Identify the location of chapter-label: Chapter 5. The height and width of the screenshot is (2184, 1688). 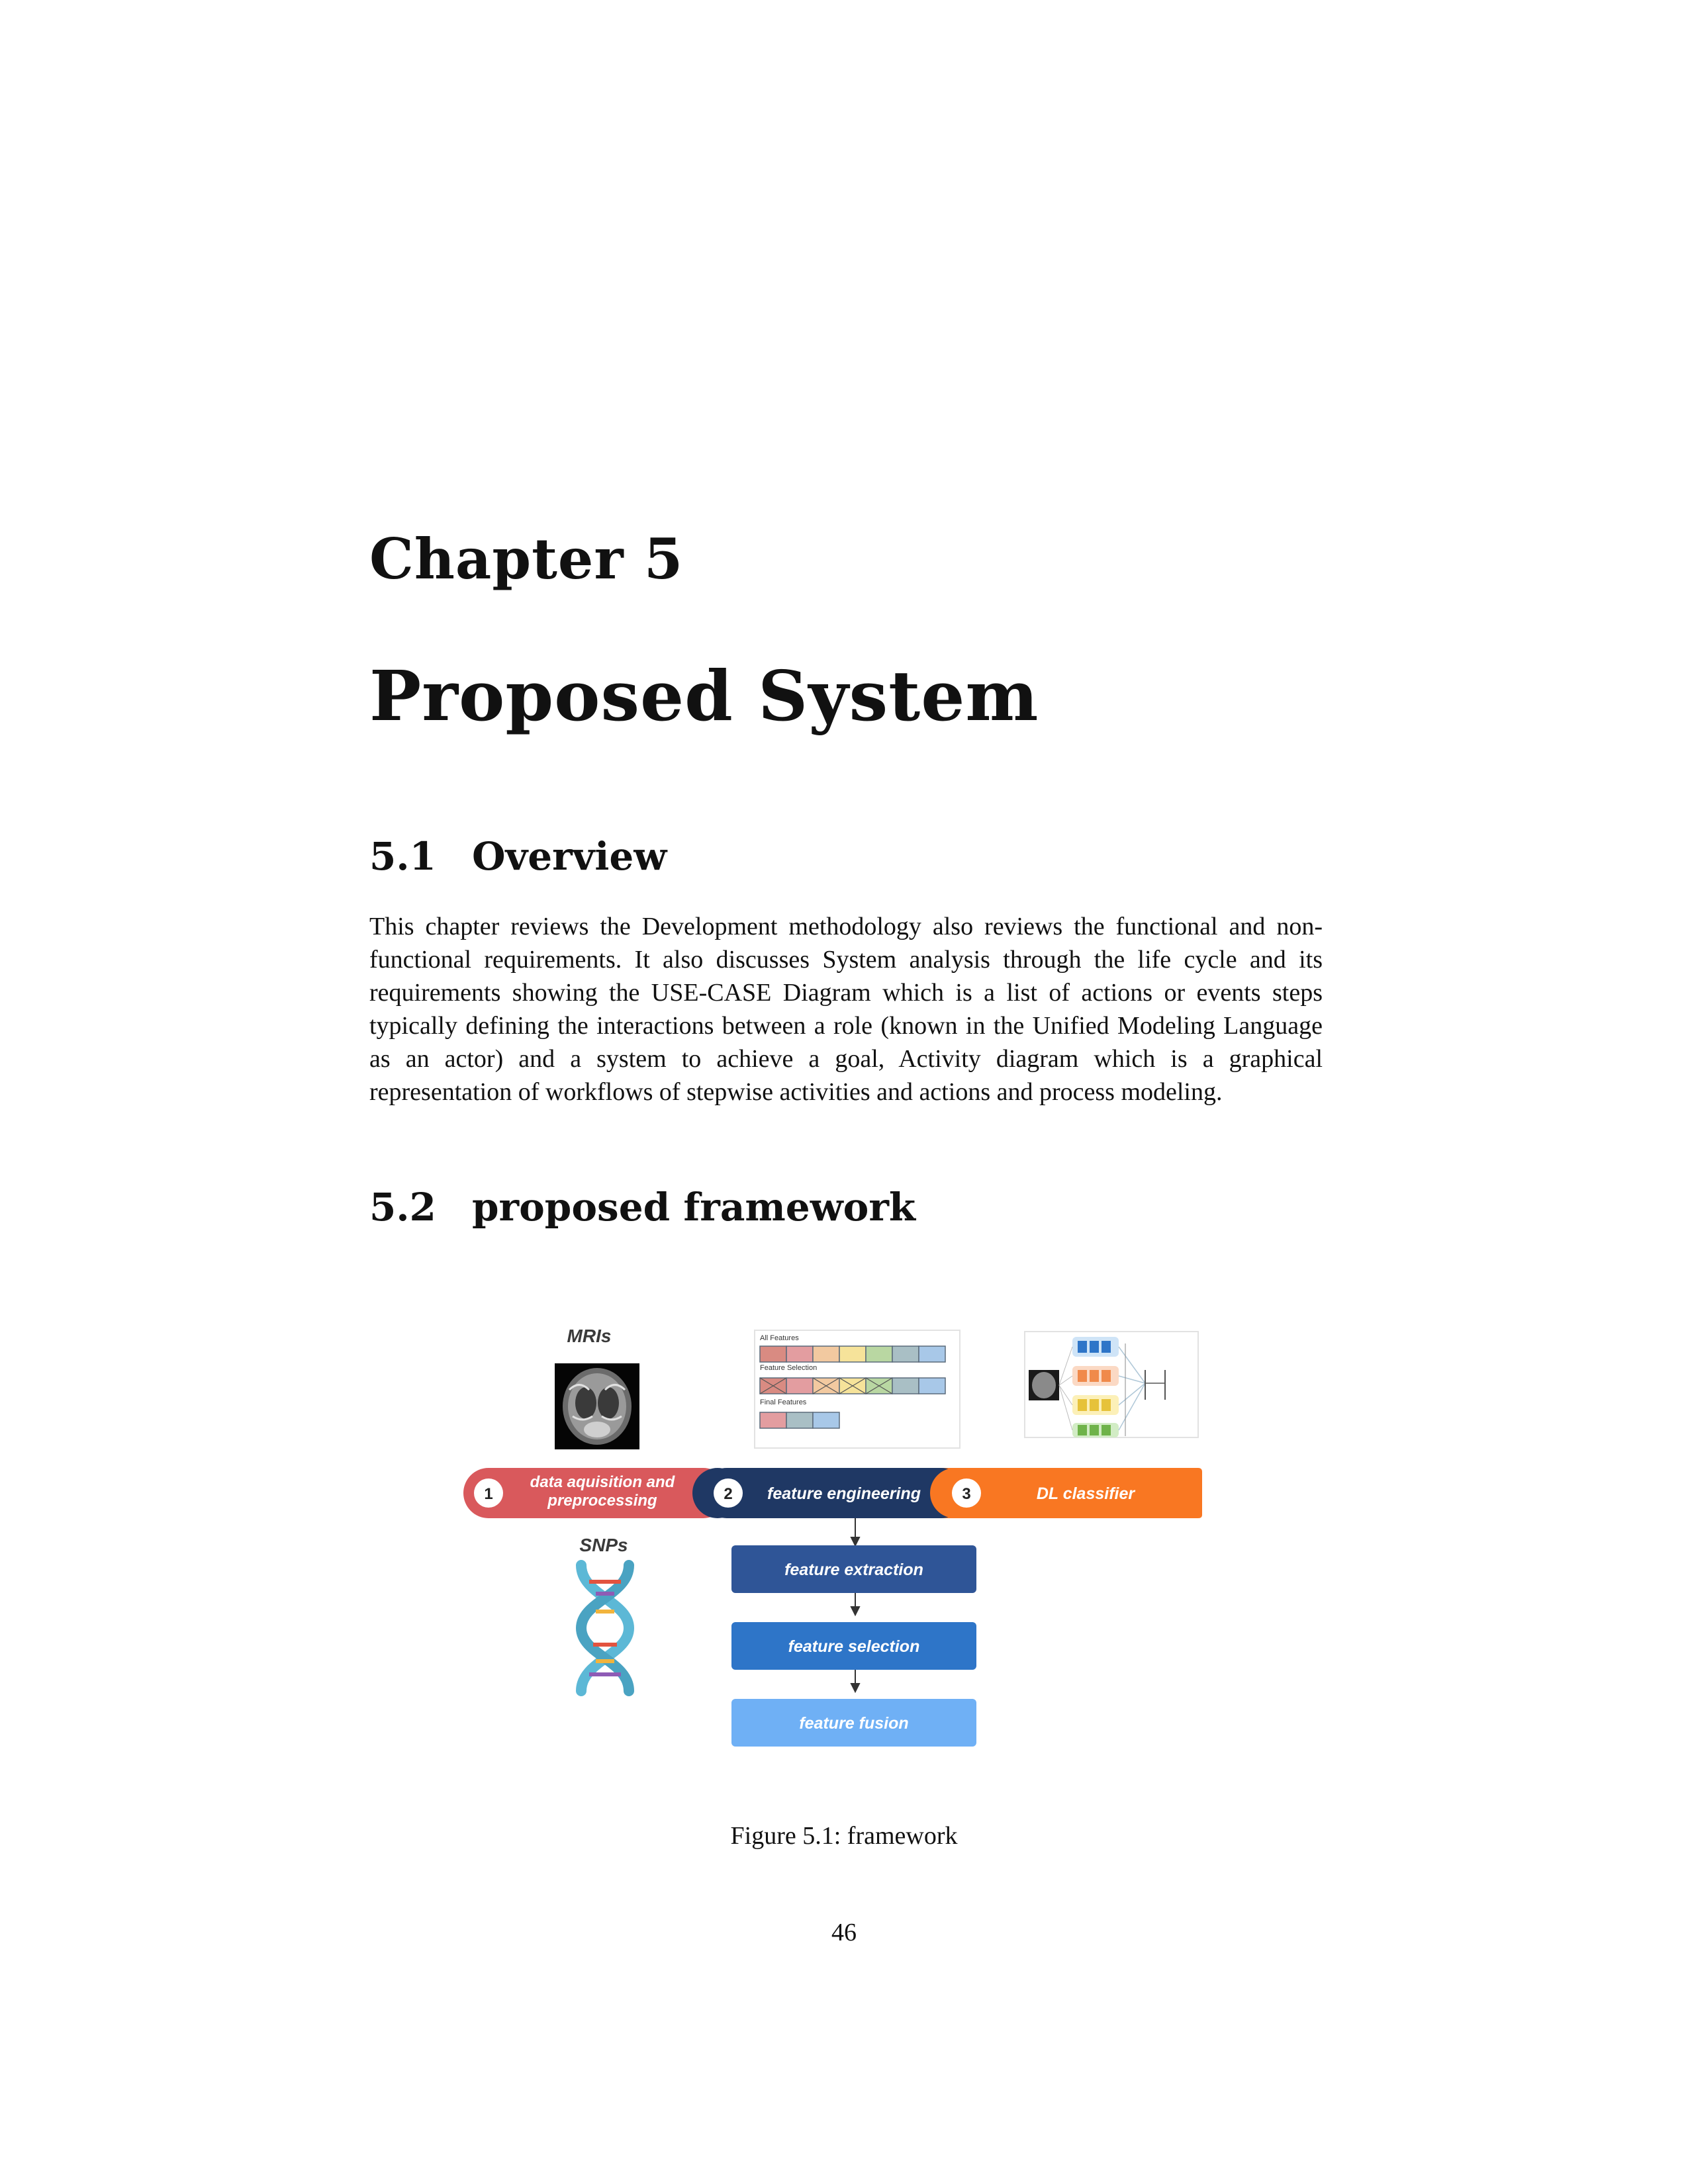
(526, 559).